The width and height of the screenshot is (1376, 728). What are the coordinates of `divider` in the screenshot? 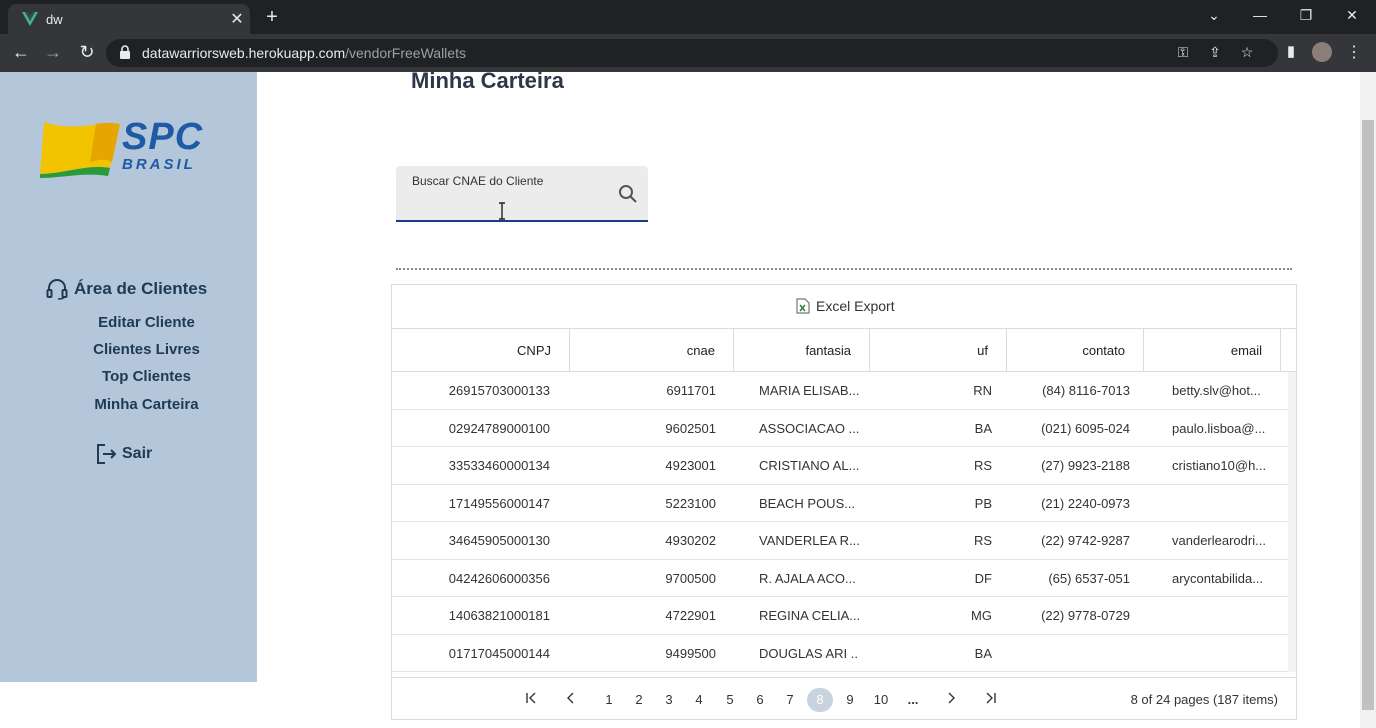 It's located at (844, 269).